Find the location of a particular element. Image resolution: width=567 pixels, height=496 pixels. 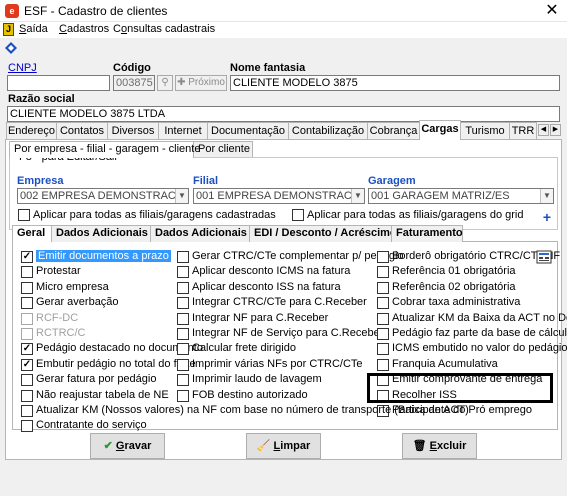

check-icon: ✔ is located at coordinates (108, 446).